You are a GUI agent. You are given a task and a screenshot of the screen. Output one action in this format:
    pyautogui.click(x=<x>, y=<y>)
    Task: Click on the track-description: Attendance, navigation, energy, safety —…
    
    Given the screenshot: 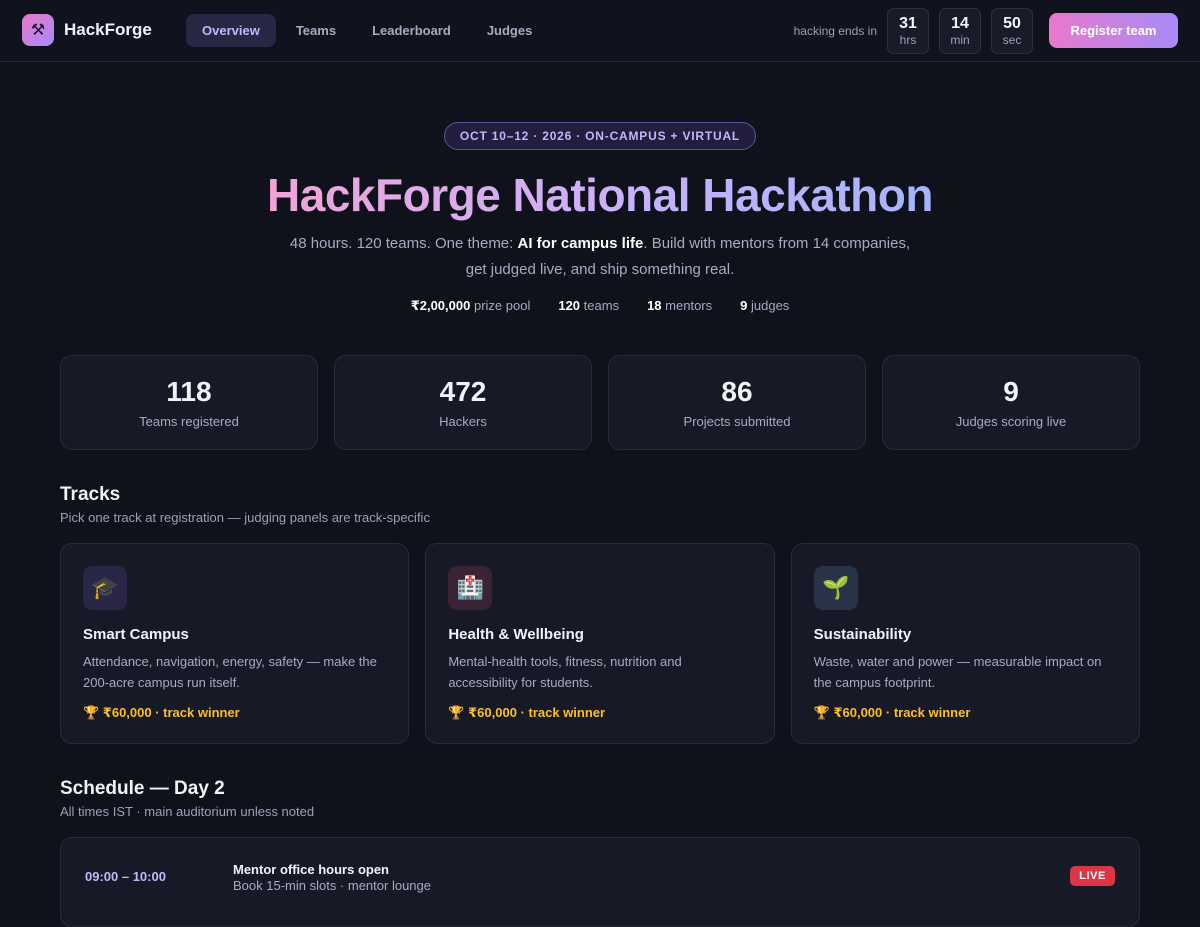 What is the action you would take?
    pyautogui.click(x=230, y=672)
    